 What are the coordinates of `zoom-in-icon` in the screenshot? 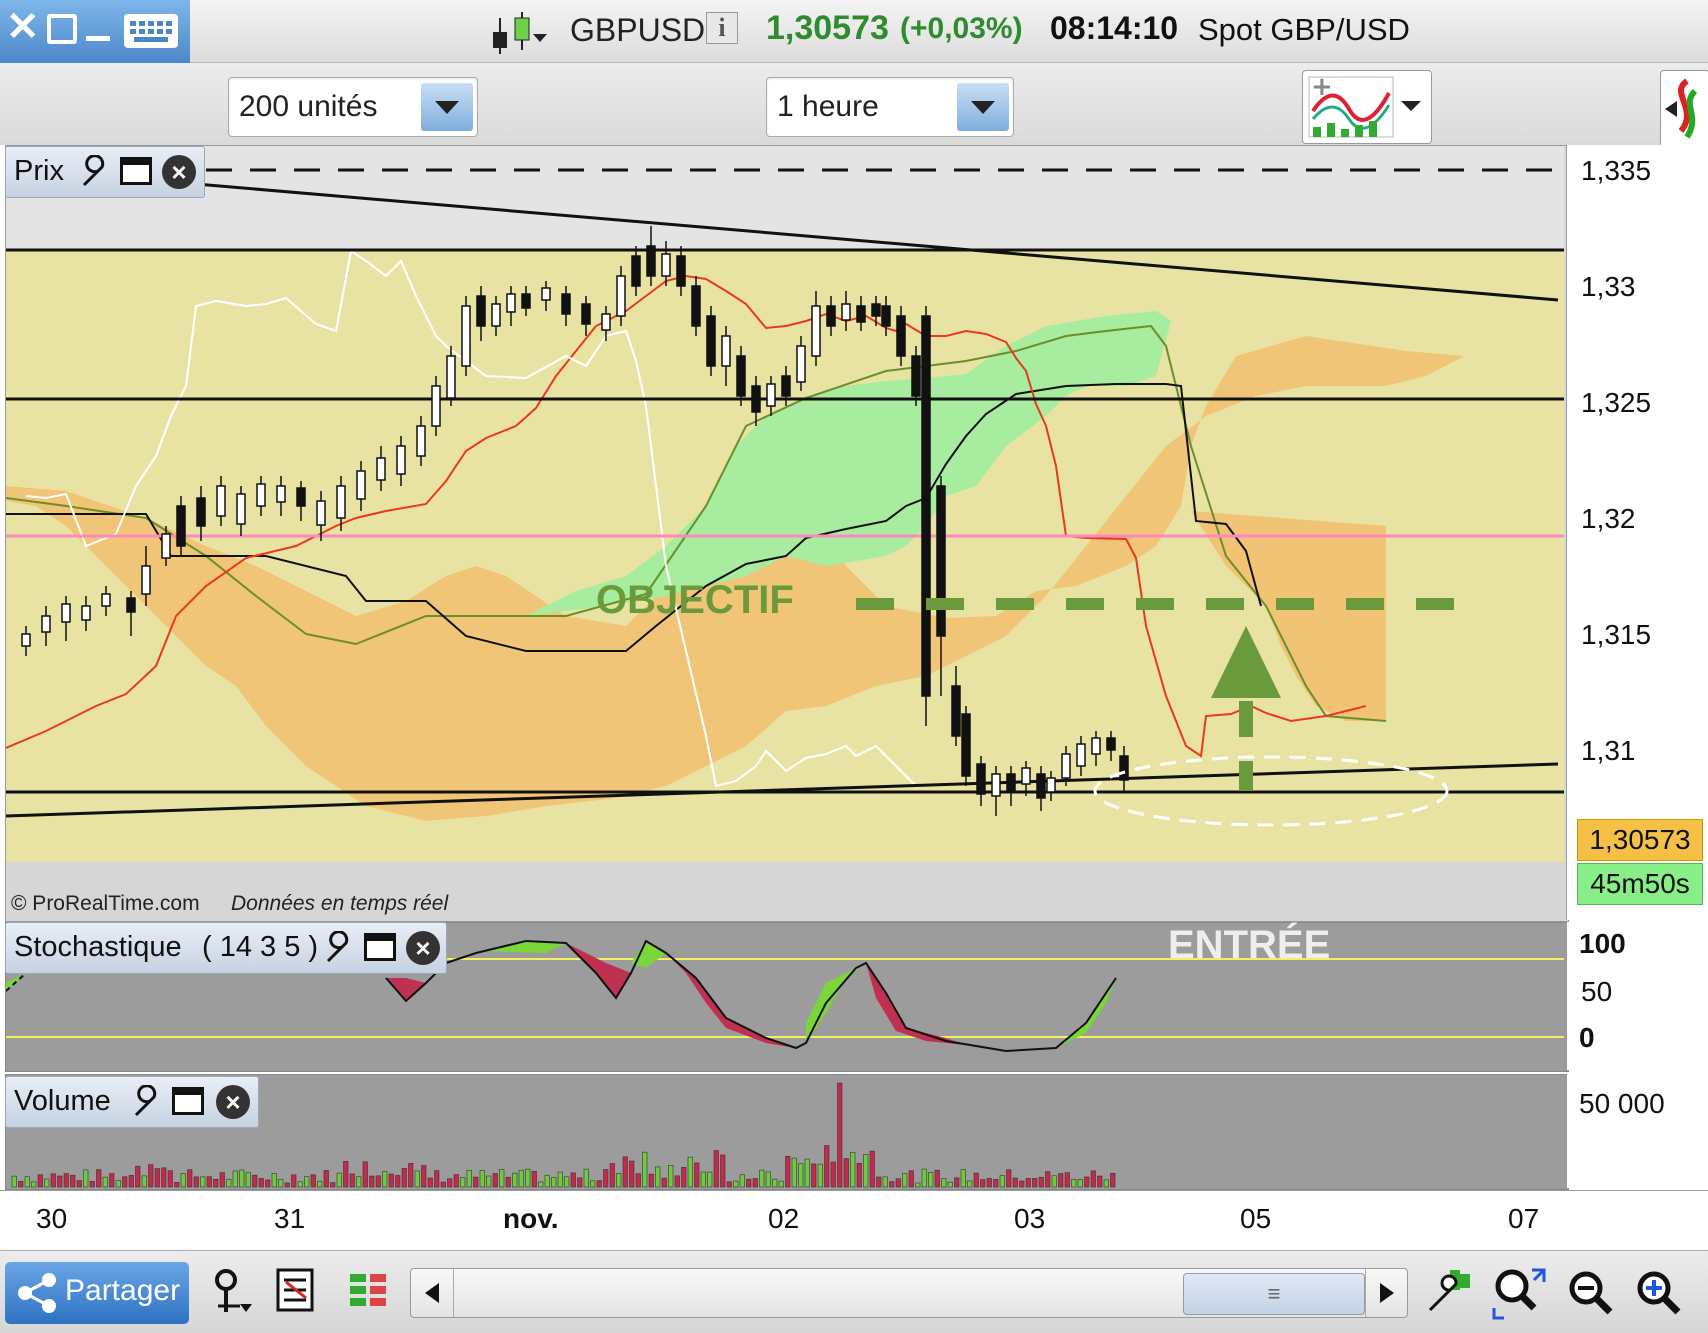 It's located at (1658, 1294).